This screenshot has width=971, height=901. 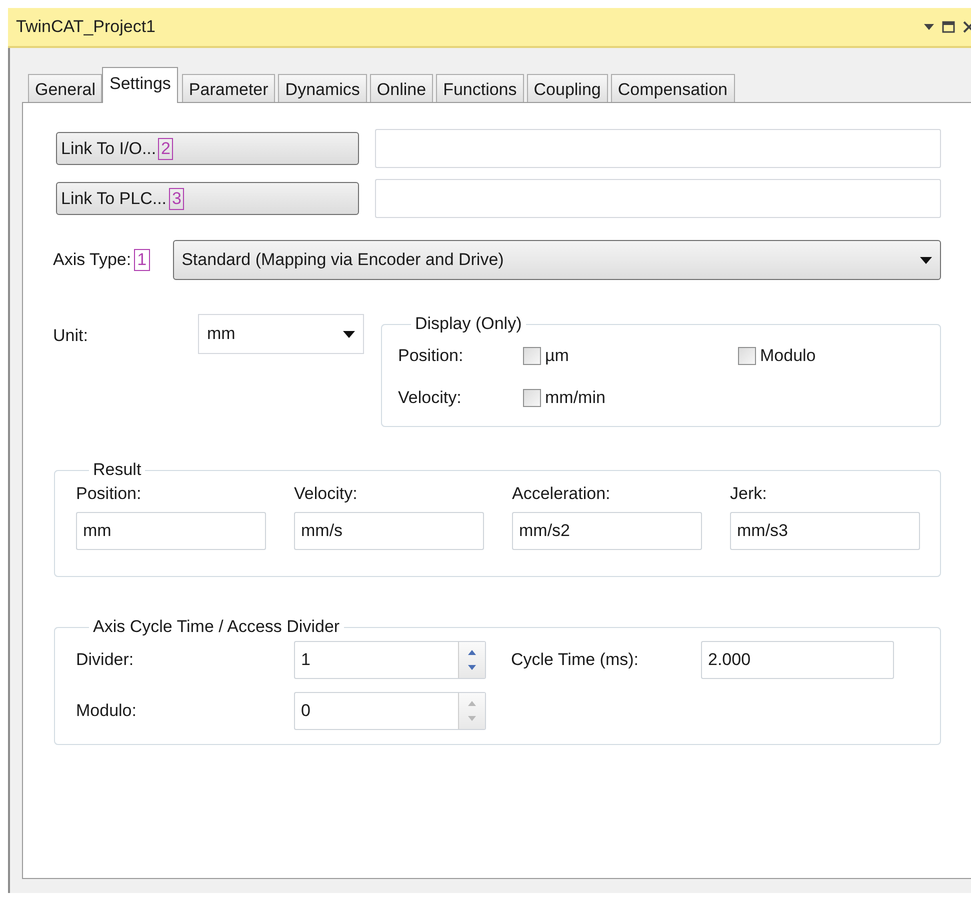 I want to click on tab: Dynamics, so click(x=322, y=88).